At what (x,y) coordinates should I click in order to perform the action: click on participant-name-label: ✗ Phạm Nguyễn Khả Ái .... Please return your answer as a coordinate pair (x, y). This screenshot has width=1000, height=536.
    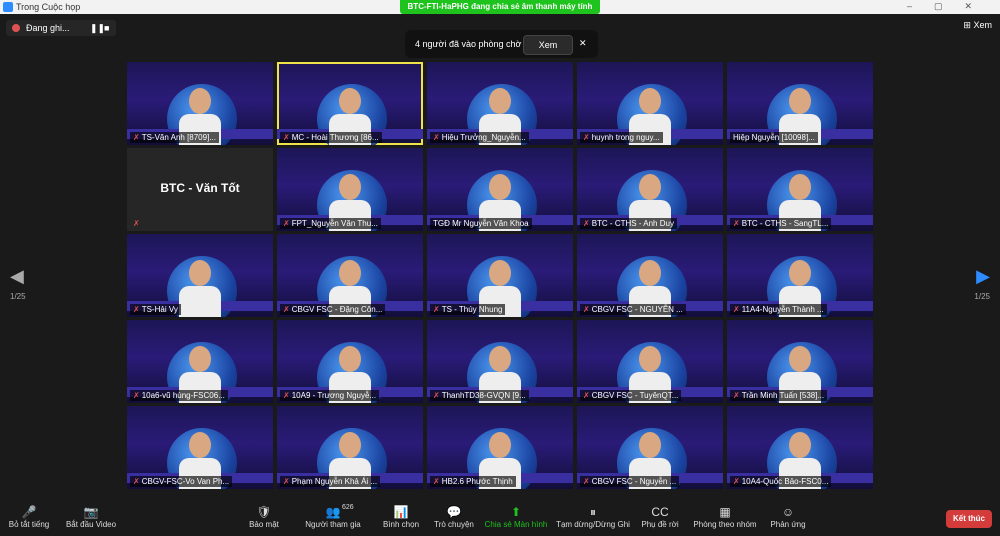
    Looking at the image, I should click on (330, 481).